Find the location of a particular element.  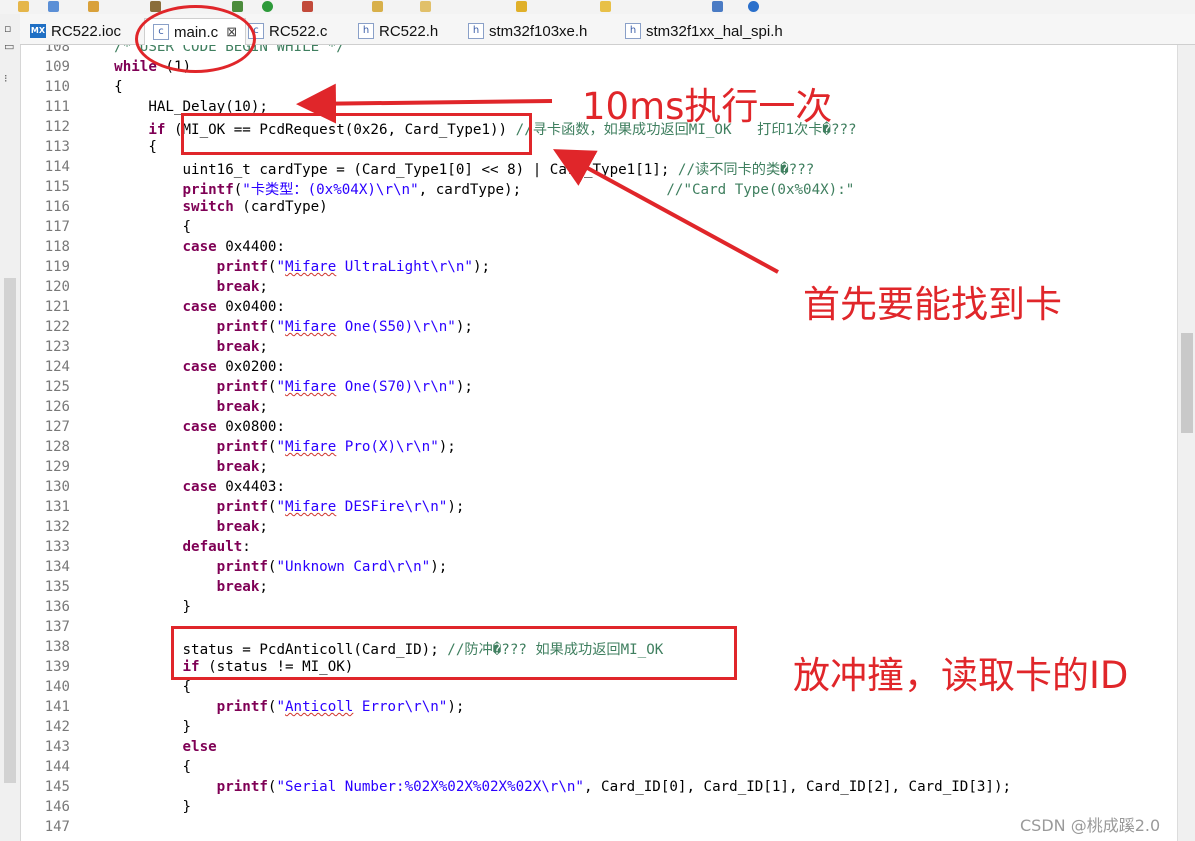

arrow-find-card is located at coordinates (665, 211).